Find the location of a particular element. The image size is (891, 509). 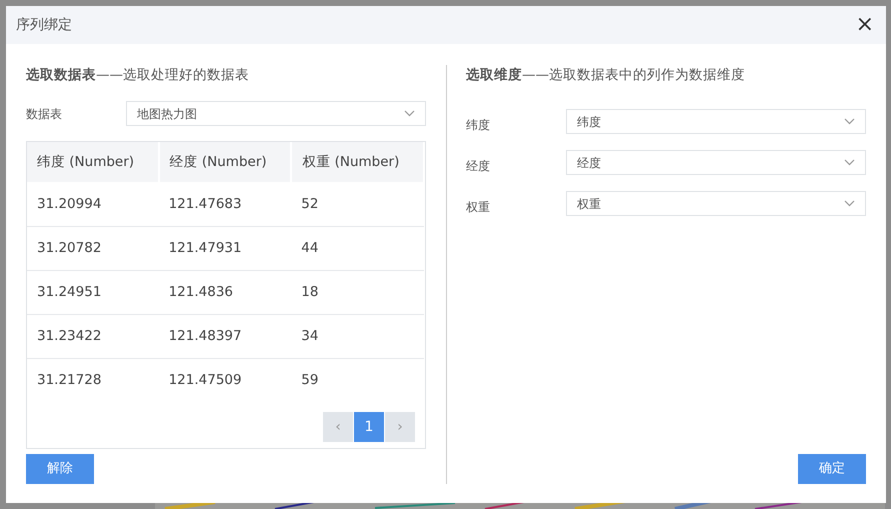

field-label: 纬度 is located at coordinates (478, 125).